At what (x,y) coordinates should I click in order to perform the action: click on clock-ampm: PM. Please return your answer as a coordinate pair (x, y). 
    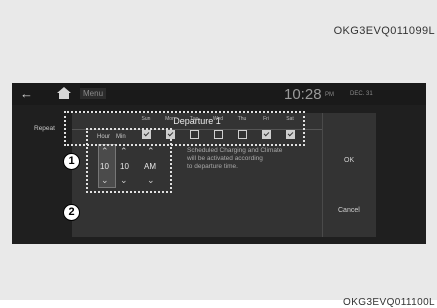
    Looking at the image, I should click on (329, 95).